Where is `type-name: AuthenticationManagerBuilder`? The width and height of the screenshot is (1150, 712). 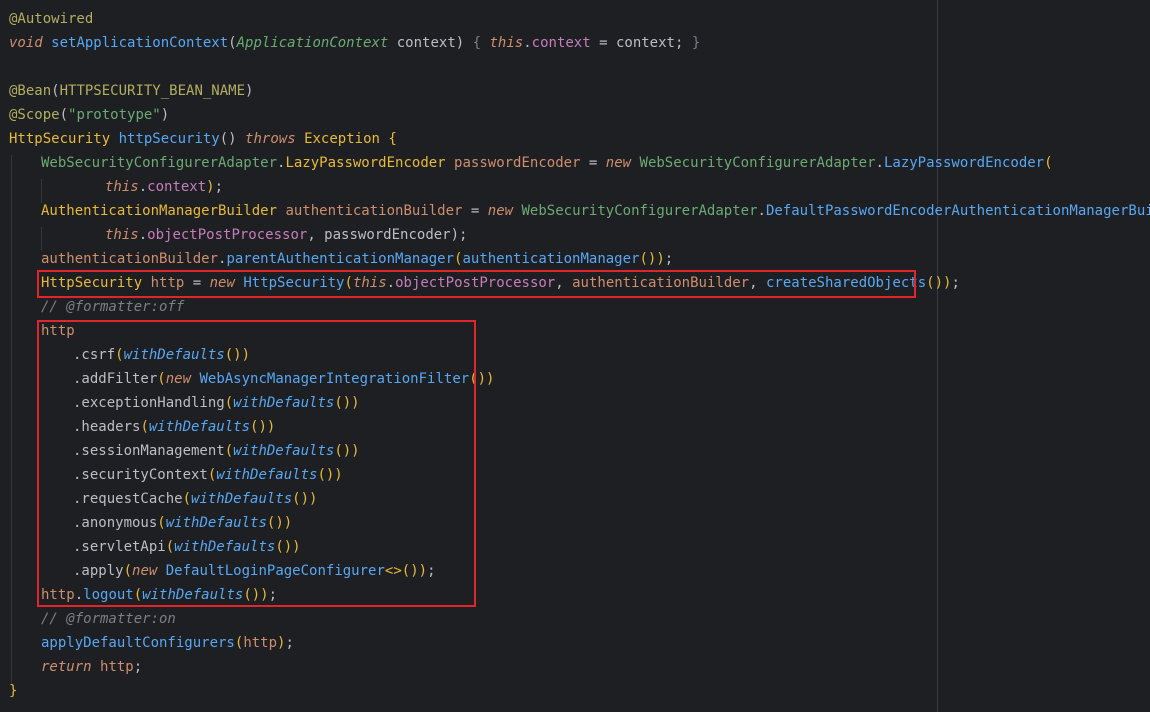 type-name: AuthenticationManagerBuilder is located at coordinates (159, 211).